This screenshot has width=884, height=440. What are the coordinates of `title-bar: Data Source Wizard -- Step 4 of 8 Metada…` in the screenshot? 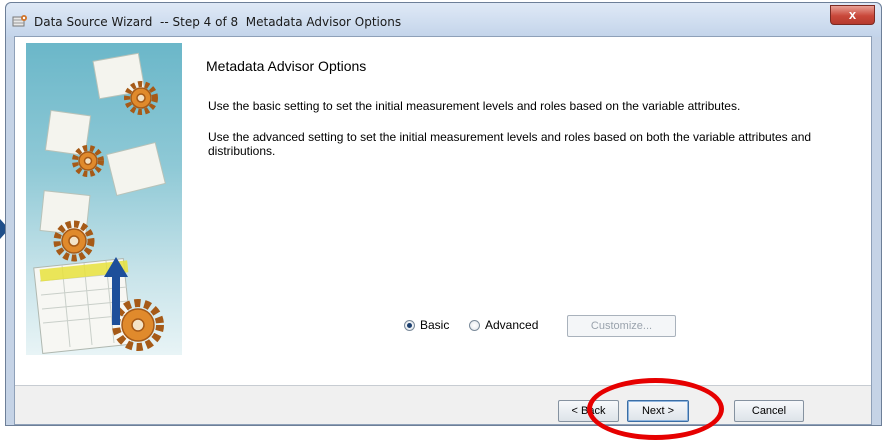 It's located at (443, 20).